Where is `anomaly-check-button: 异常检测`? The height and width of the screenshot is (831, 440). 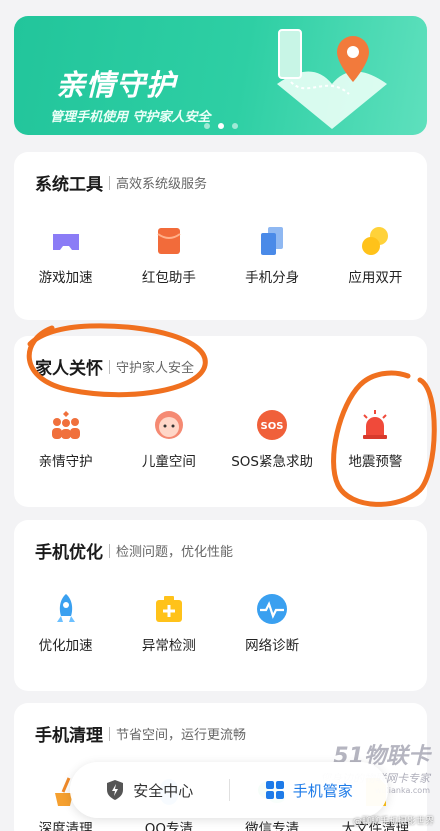
anomaly-check-button: 异常检测 is located at coordinates (168, 623).